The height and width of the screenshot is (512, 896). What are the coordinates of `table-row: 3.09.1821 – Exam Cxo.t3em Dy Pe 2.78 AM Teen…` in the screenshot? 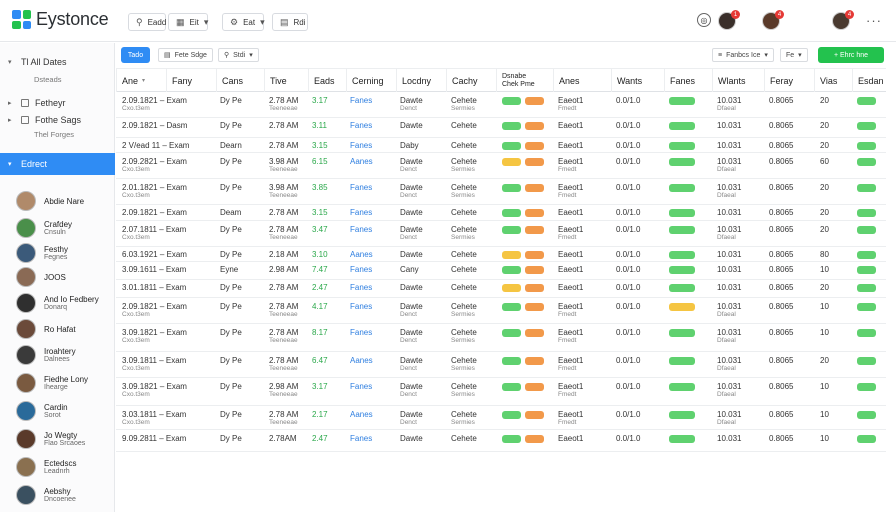 It's located at (501, 338).